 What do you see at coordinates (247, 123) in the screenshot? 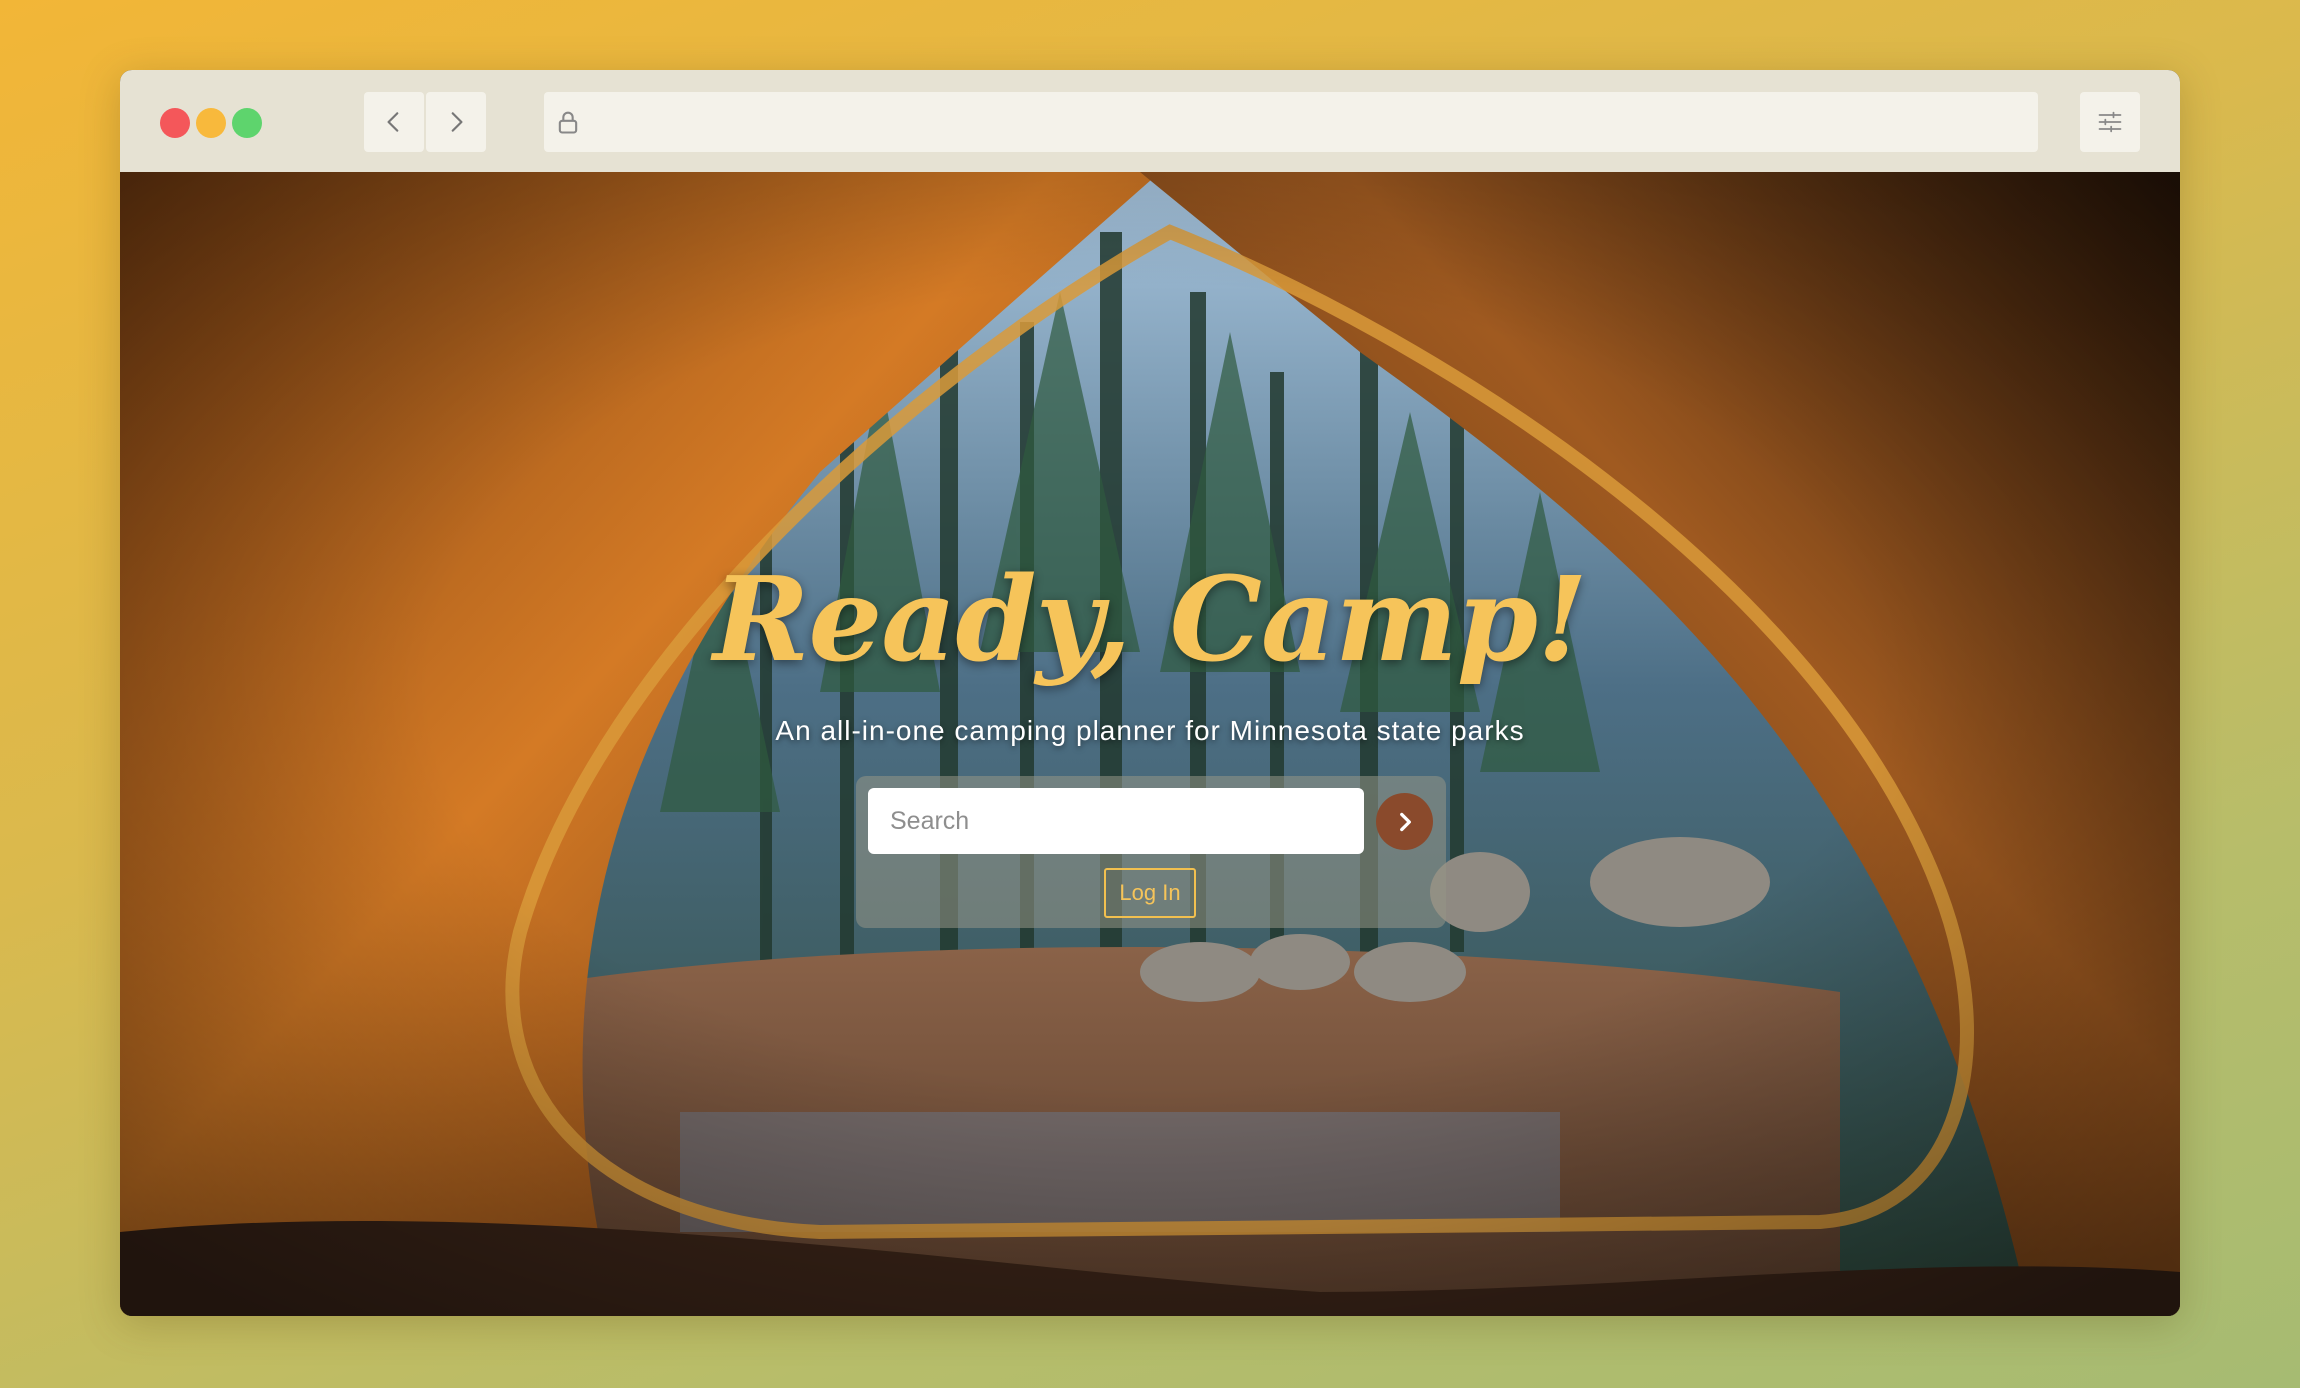
I see `maximize-window-button` at bounding box center [247, 123].